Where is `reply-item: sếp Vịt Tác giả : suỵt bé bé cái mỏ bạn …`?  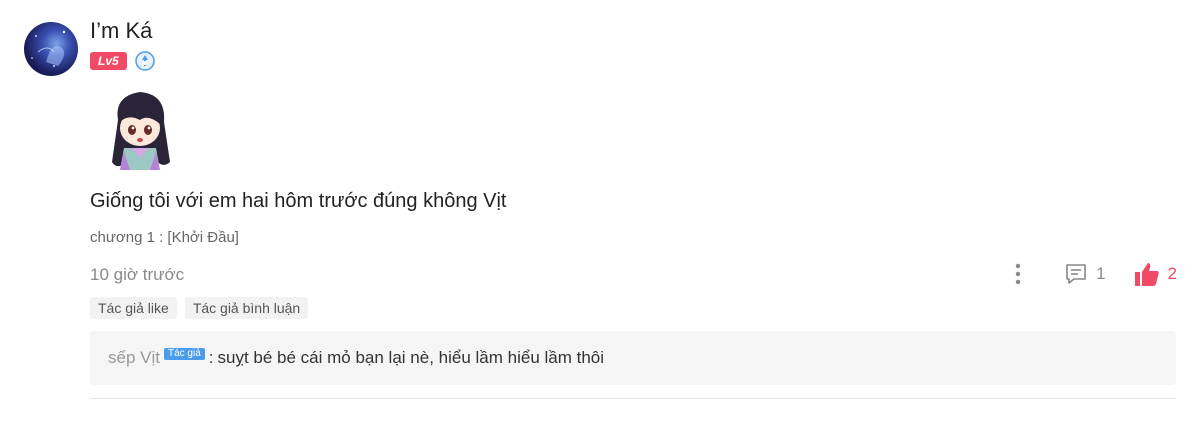
reply-item: sếp Vịt Tác giả : suỵt bé bé cái mỏ bạn … is located at coordinates (347, 358).